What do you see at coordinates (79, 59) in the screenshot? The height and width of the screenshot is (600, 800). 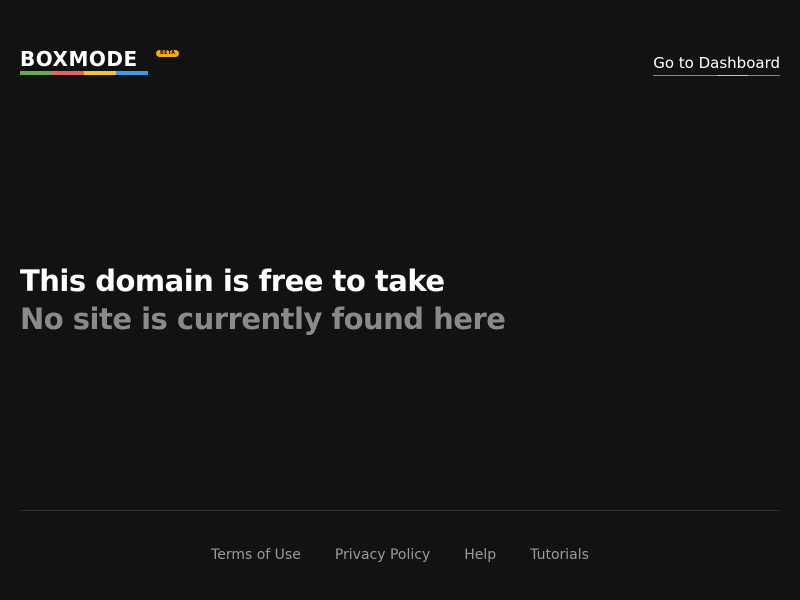 I see `logo-text: BOXMODE` at bounding box center [79, 59].